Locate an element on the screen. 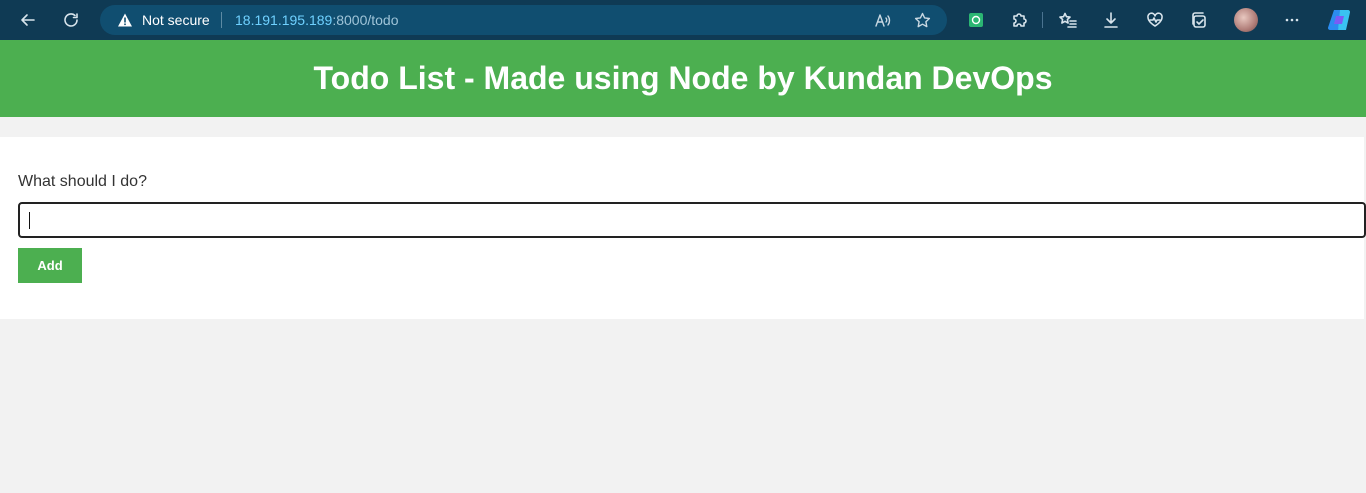 This screenshot has height=493, width=1366. read-aloud-button is located at coordinates (882, 20).